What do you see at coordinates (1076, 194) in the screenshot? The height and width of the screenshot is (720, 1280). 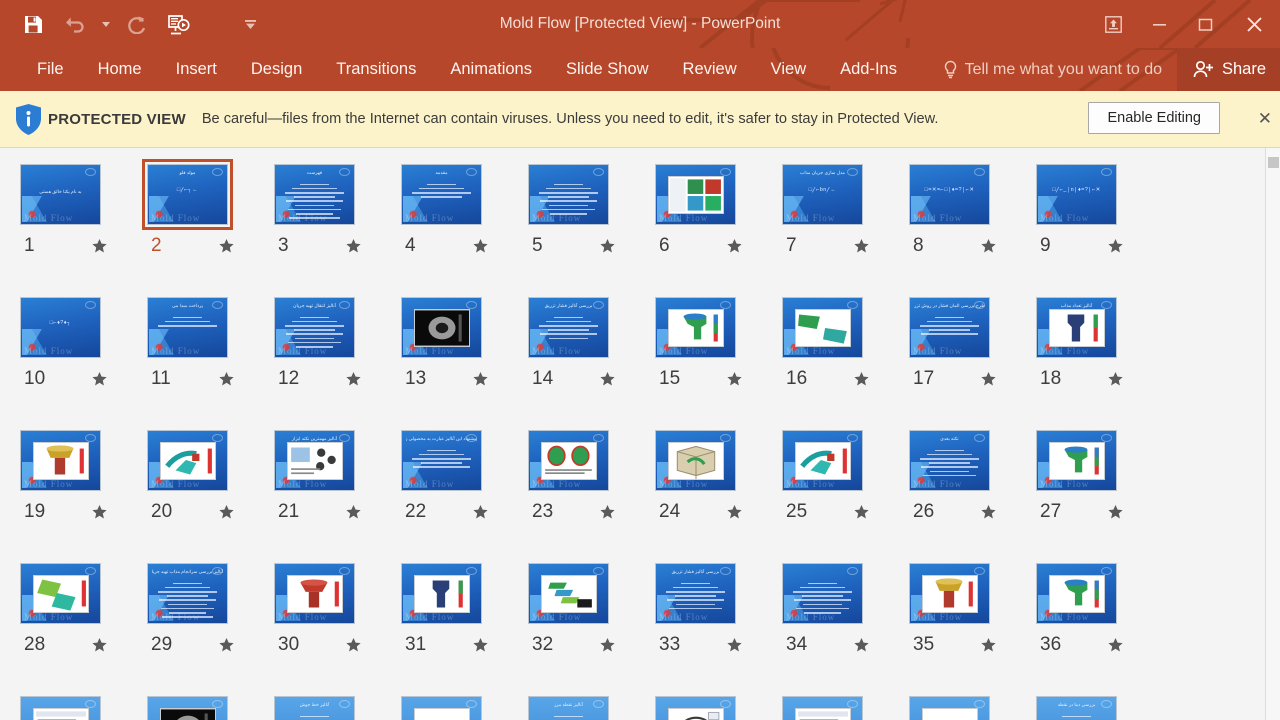 I see `slide-thumbnail: □╱⌐_│n│♦=?│⌐✕ Mold Flow` at bounding box center [1076, 194].